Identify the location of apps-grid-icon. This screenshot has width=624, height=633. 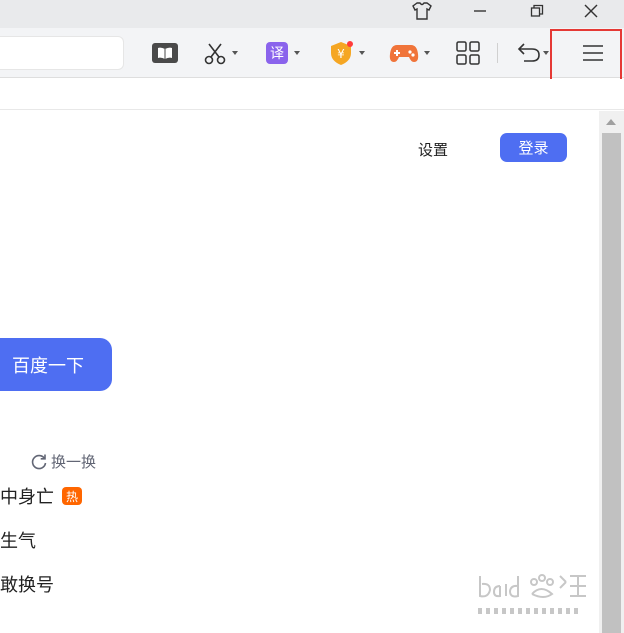
(468, 53).